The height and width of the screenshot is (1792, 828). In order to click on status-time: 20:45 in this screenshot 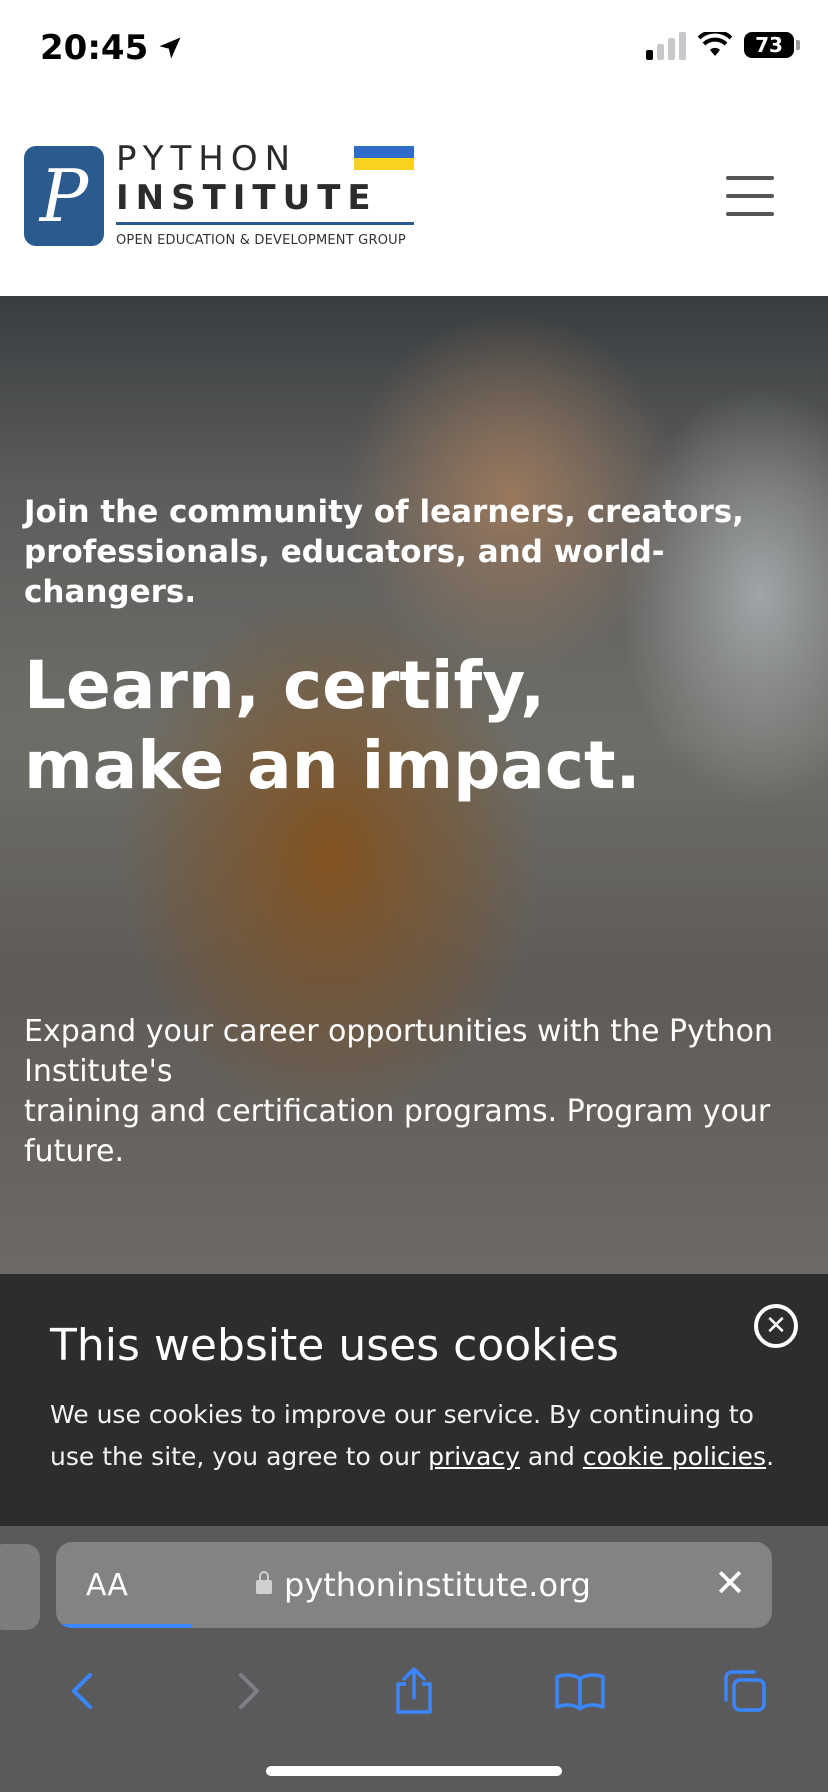, I will do `click(112, 48)`.